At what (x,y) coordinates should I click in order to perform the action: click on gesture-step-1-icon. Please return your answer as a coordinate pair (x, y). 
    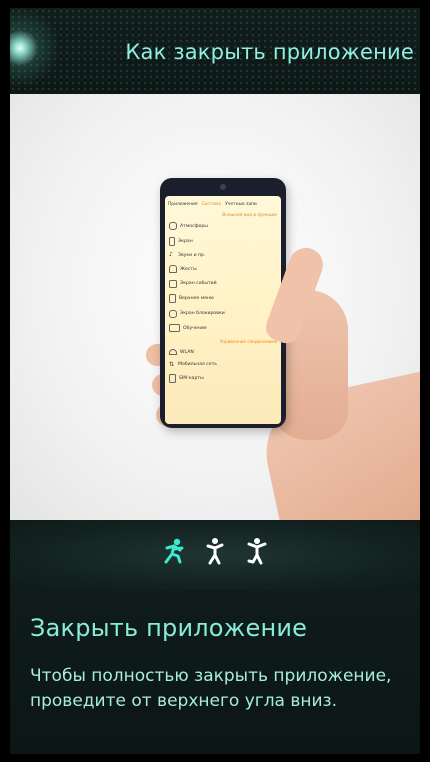
    Looking at the image, I should click on (173, 551).